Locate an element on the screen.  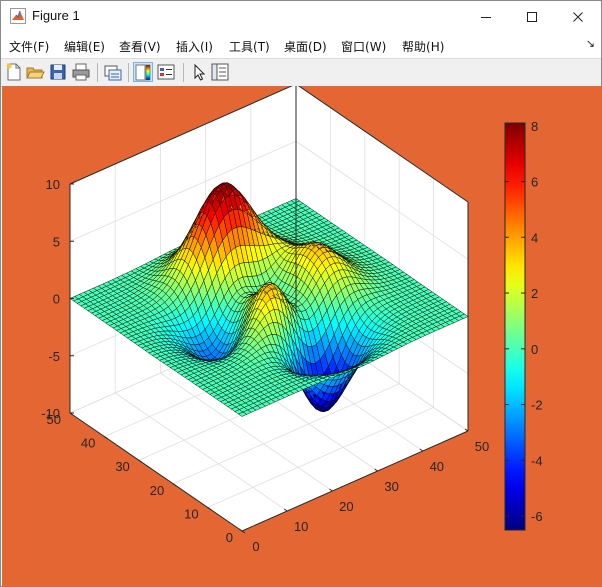
maximize-icon is located at coordinates (532, 16).